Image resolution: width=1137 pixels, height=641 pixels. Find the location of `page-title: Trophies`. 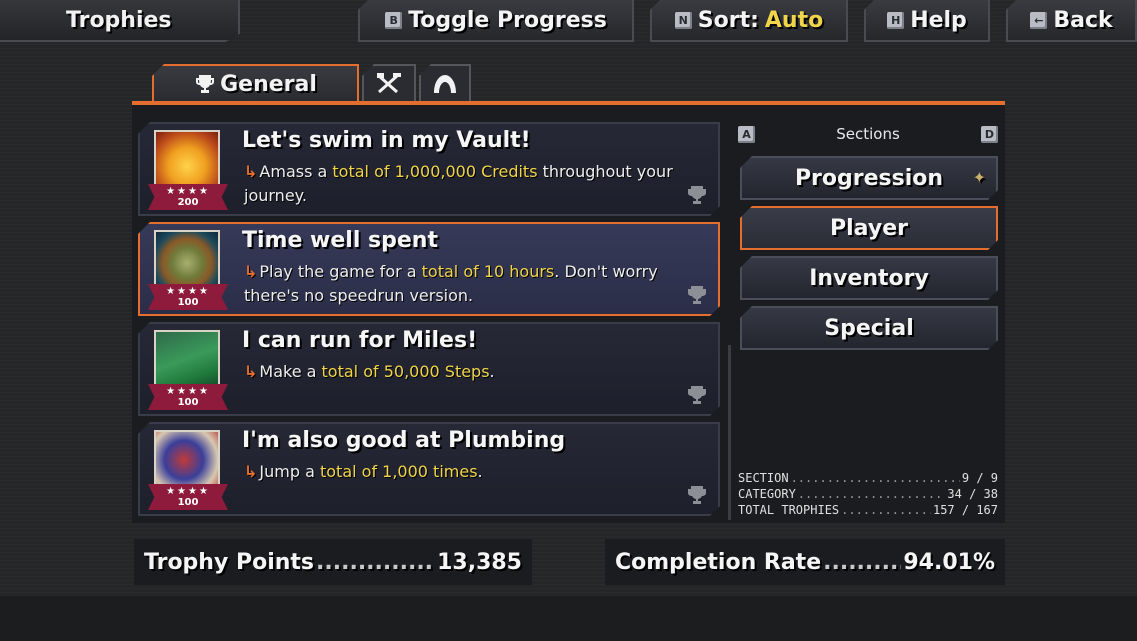

page-title: Trophies is located at coordinates (120, 21).